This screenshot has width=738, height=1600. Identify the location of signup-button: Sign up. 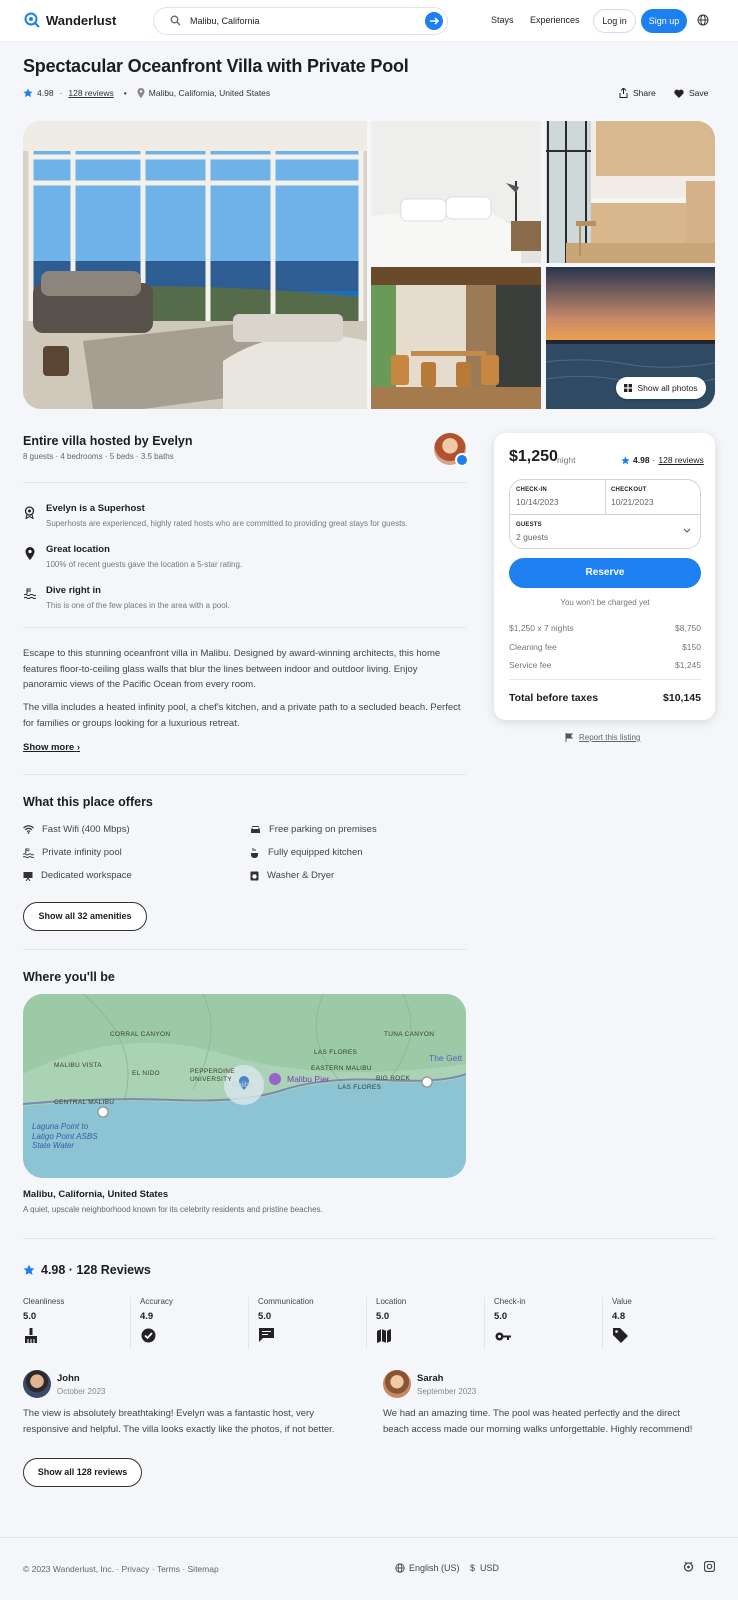
(664, 21).